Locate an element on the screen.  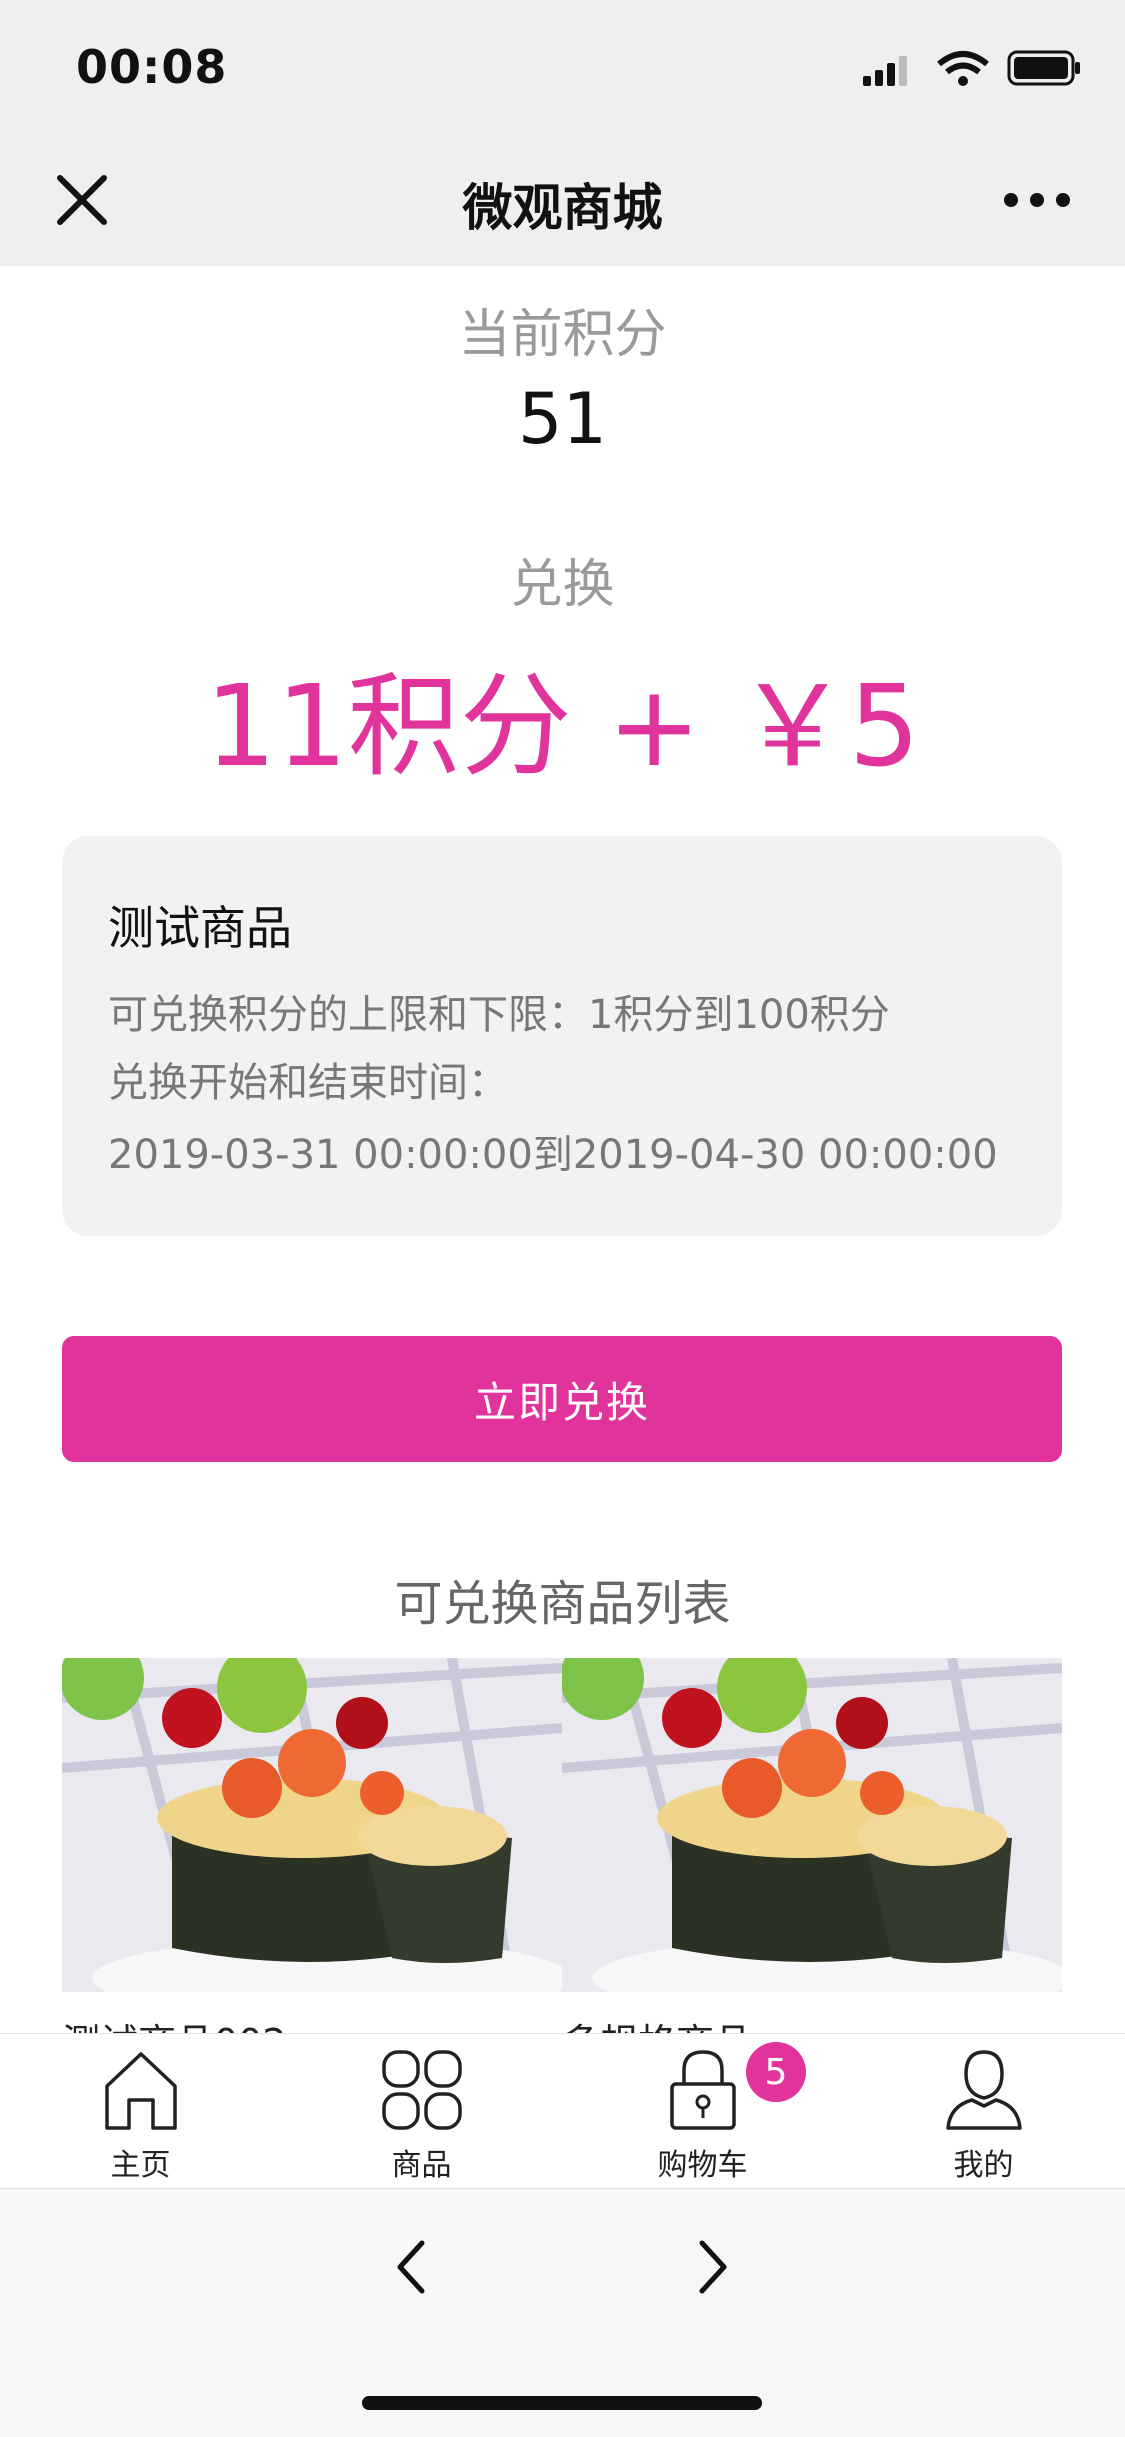
product-list-title: 可兑换商品列表 is located at coordinates (562, 1604).